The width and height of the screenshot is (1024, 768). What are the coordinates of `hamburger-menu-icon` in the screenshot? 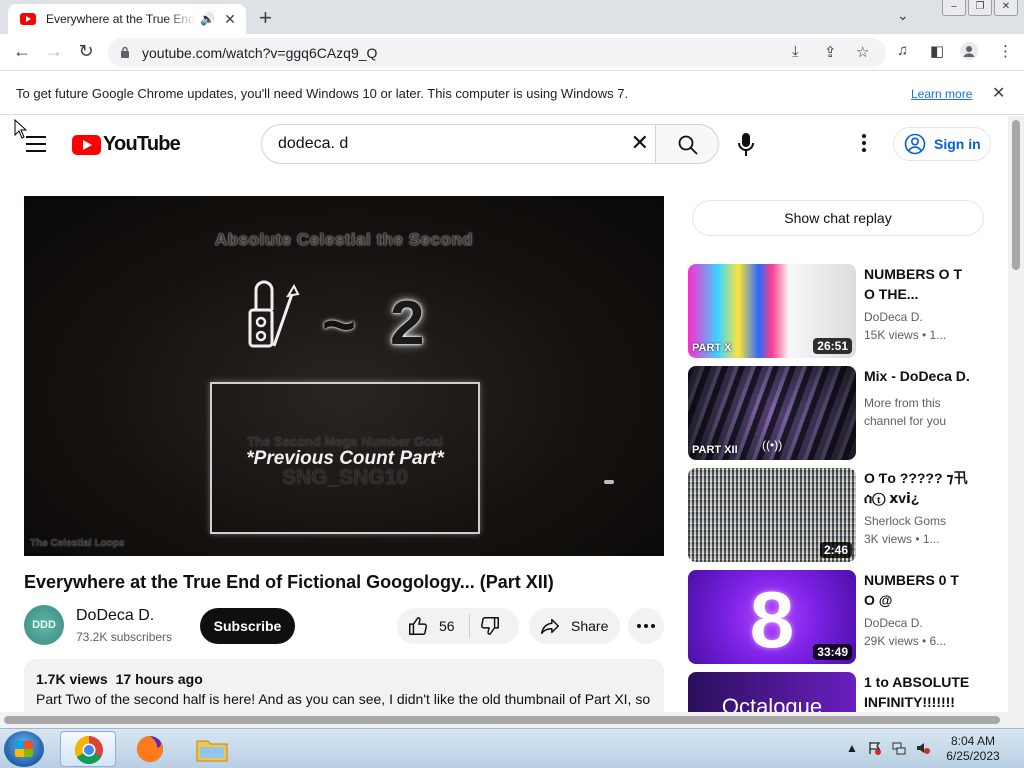 It's located at (36, 144).